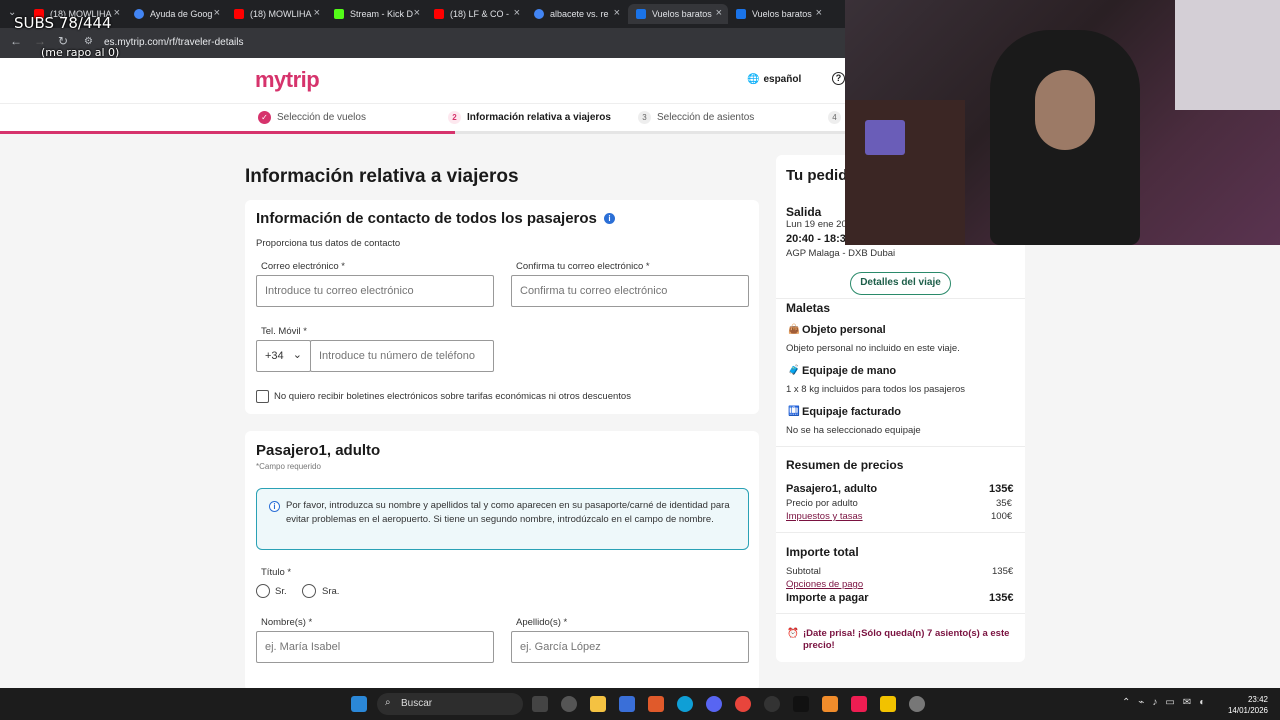  I want to click on webcam-box, so click(885, 137).